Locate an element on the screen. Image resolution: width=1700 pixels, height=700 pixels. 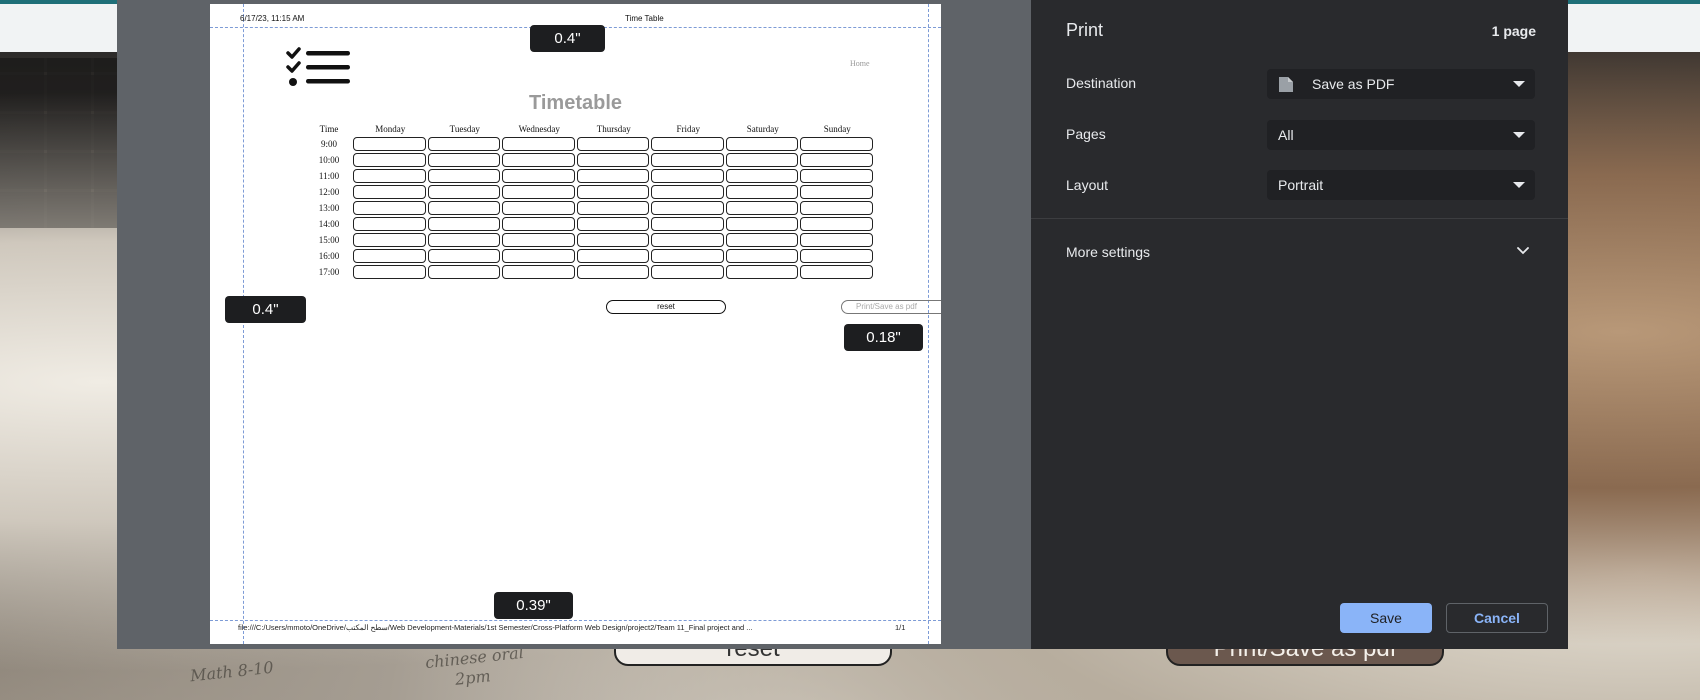
timetable-row: 15:00 is located at coordinates (590, 240).